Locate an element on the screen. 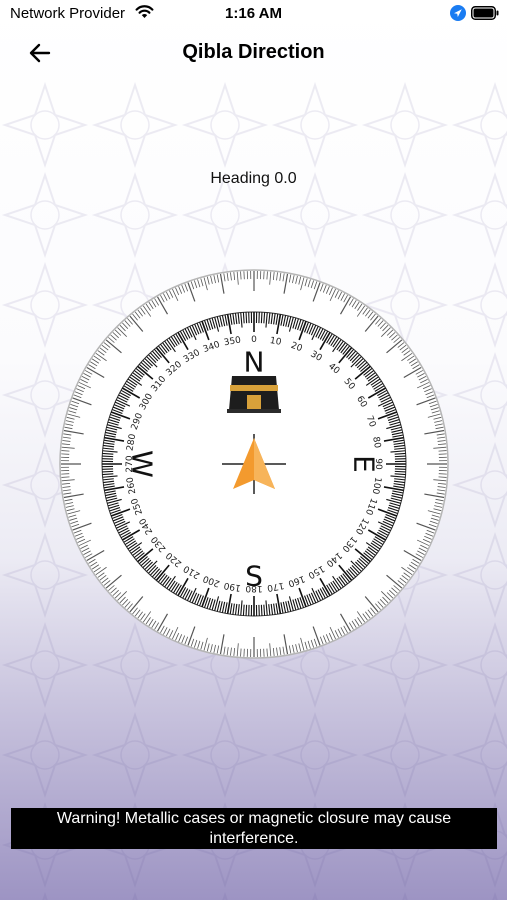 The height and width of the screenshot is (900, 507). cardinal-north: N is located at coordinates (254, 362).